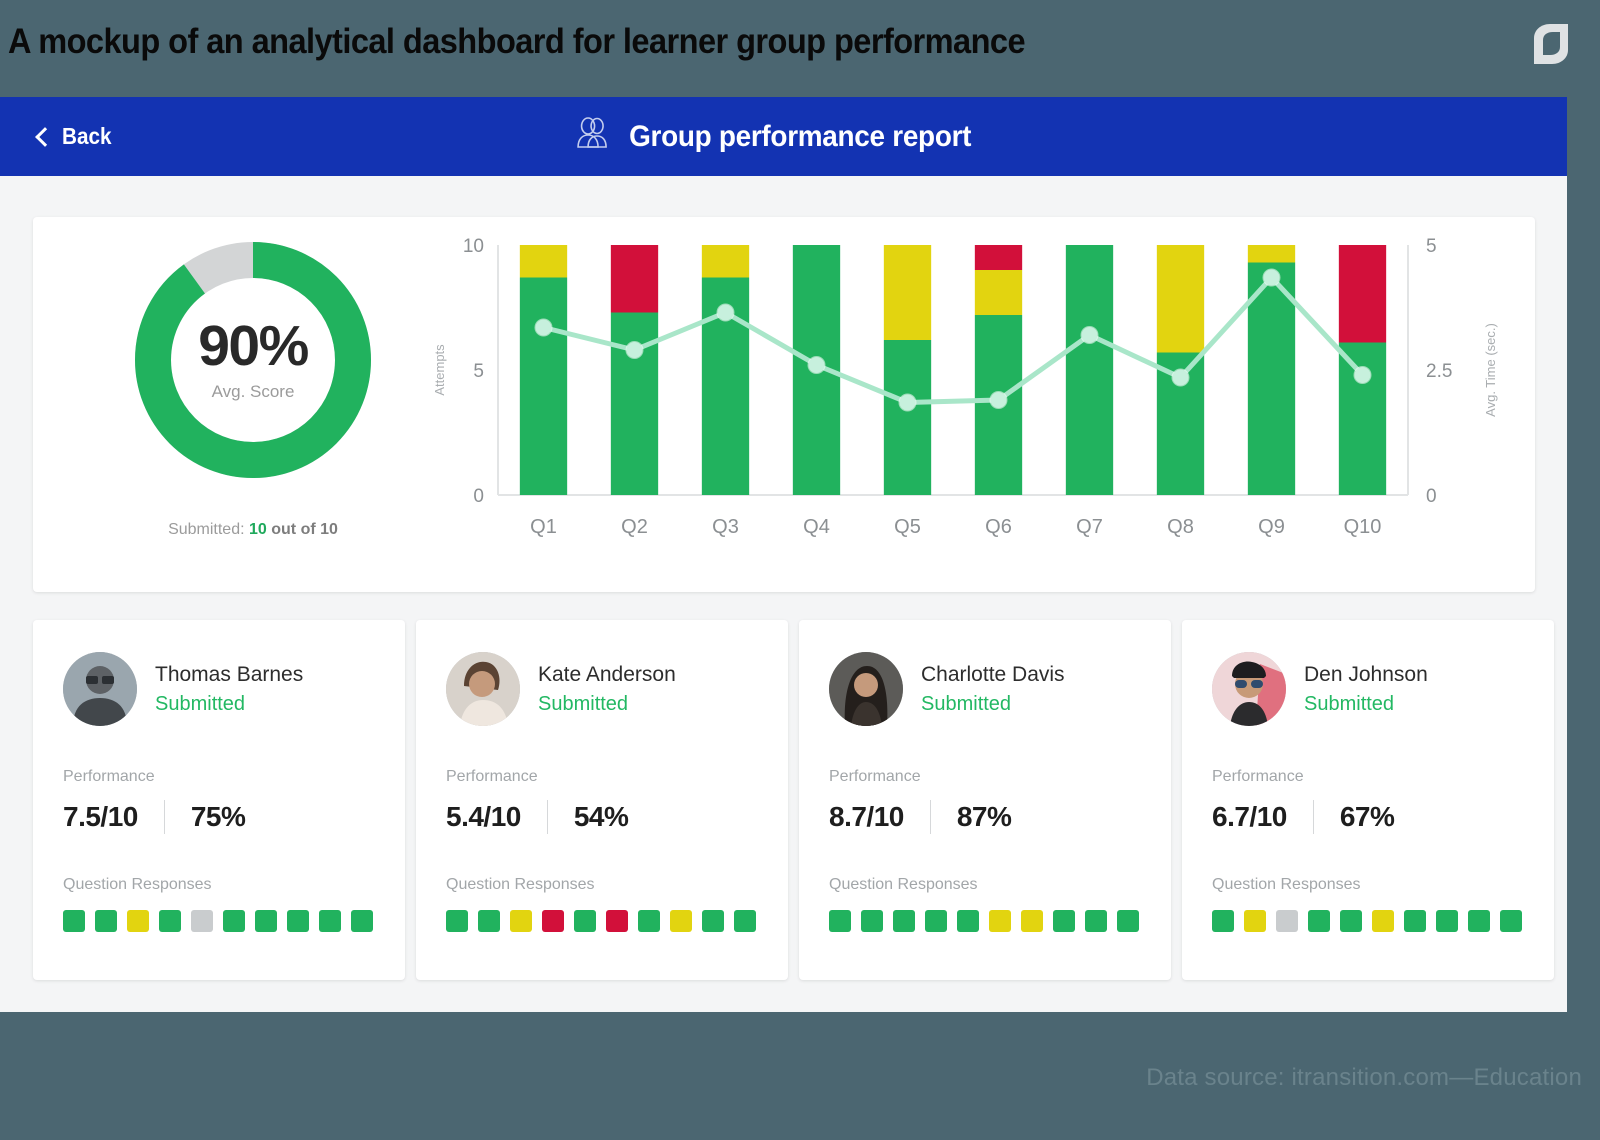  I want to click on avatar-den-johnson, so click(1249, 689).